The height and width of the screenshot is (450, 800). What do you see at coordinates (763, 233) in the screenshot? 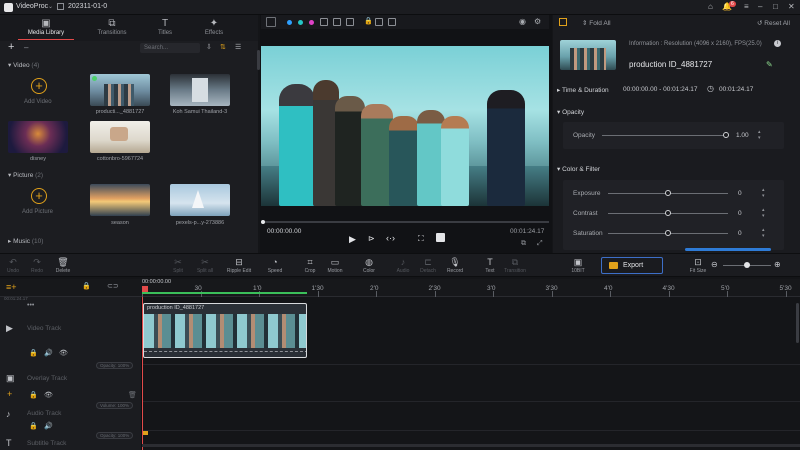
I see `saturation-stepper: ▴ ▾` at bounding box center [763, 233].